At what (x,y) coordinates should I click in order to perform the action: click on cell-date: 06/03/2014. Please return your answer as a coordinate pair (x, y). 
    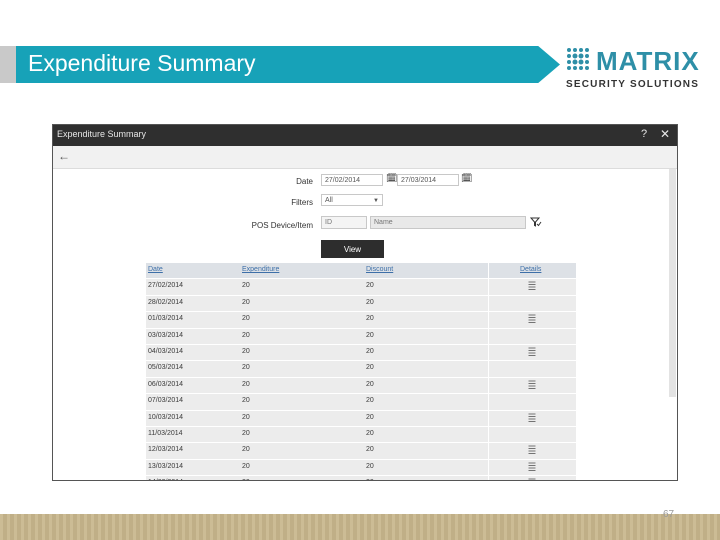
    Looking at the image, I should click on (166, 384).